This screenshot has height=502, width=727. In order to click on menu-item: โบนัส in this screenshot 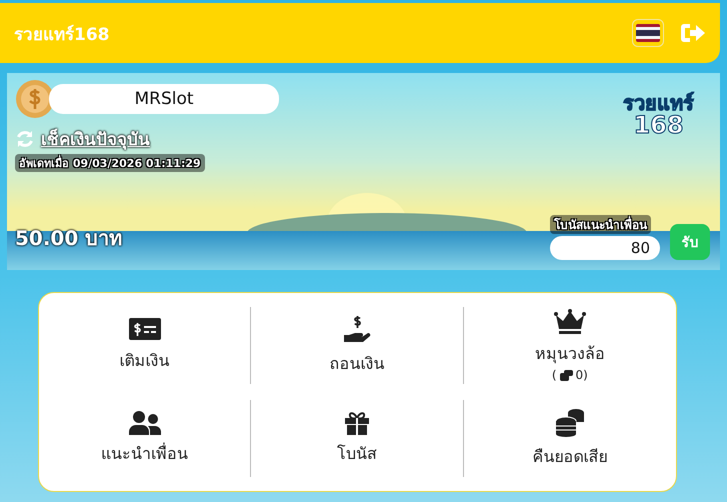, I will do `click(357, 438)`.